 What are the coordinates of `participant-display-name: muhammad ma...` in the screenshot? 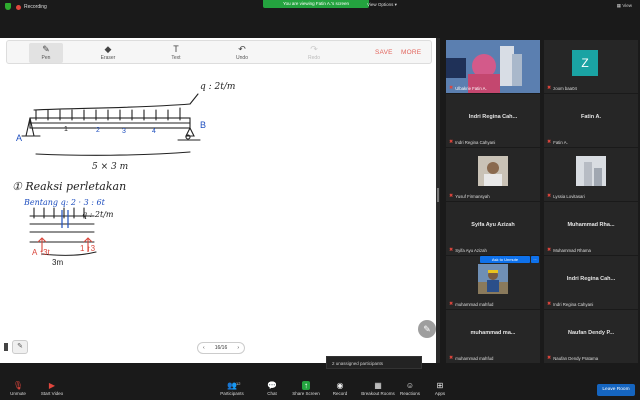 It's located at (493, 333).